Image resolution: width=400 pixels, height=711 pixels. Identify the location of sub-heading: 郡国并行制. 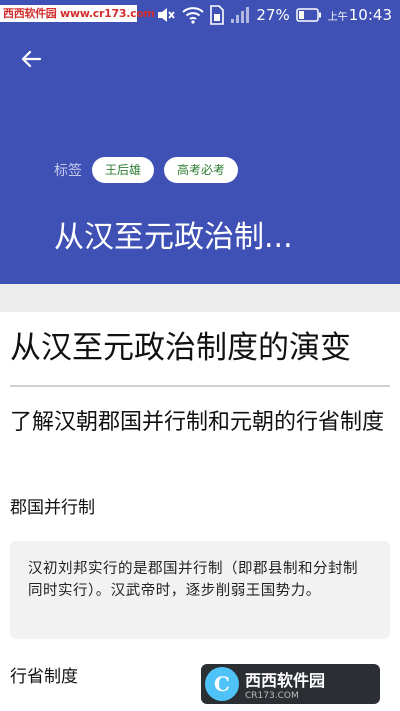
(52, 508).